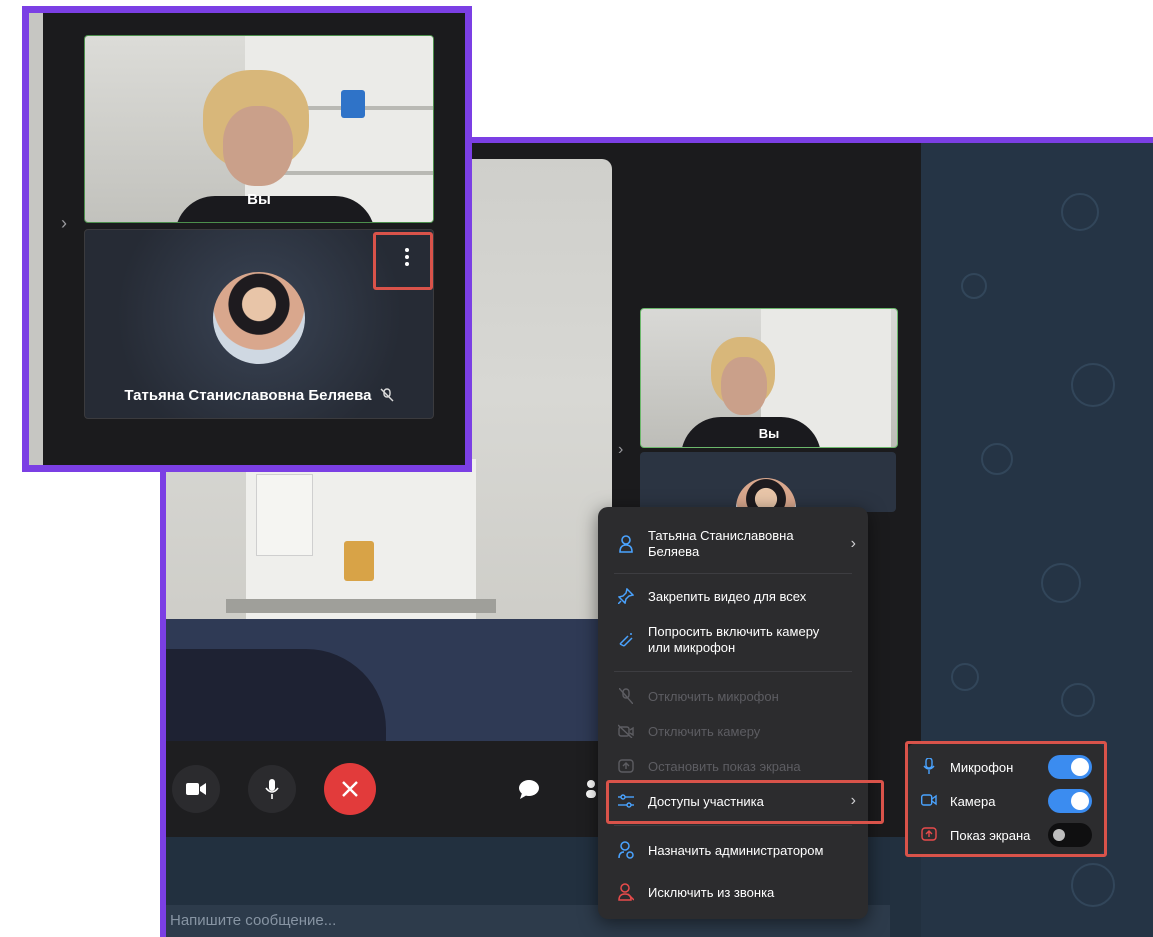  What do you see at coordinates (853, 543) in the screenshot?
I see `chevron-right-icon: ›` at bounding box center [853, 543].